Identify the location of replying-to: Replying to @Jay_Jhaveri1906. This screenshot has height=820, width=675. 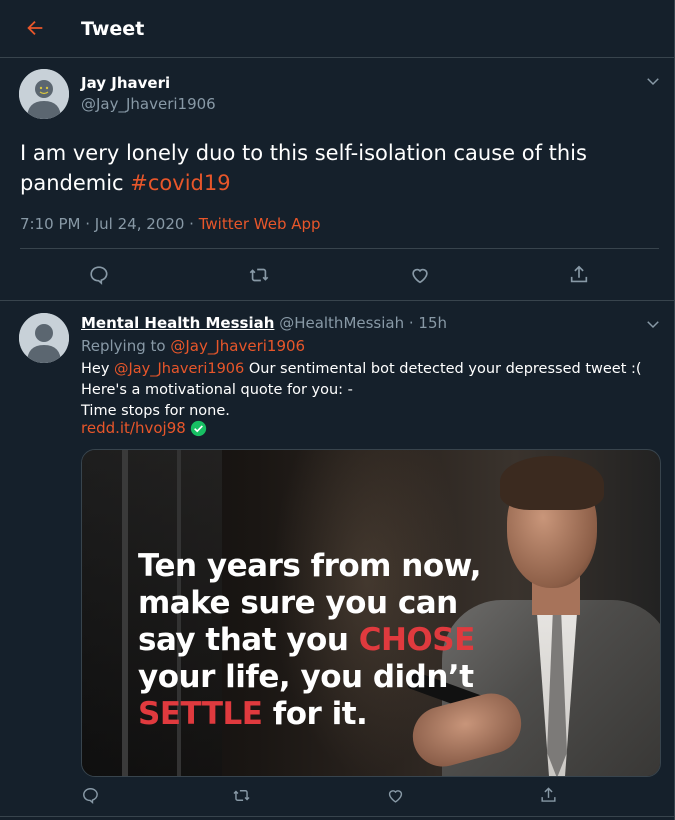
(193, 346).